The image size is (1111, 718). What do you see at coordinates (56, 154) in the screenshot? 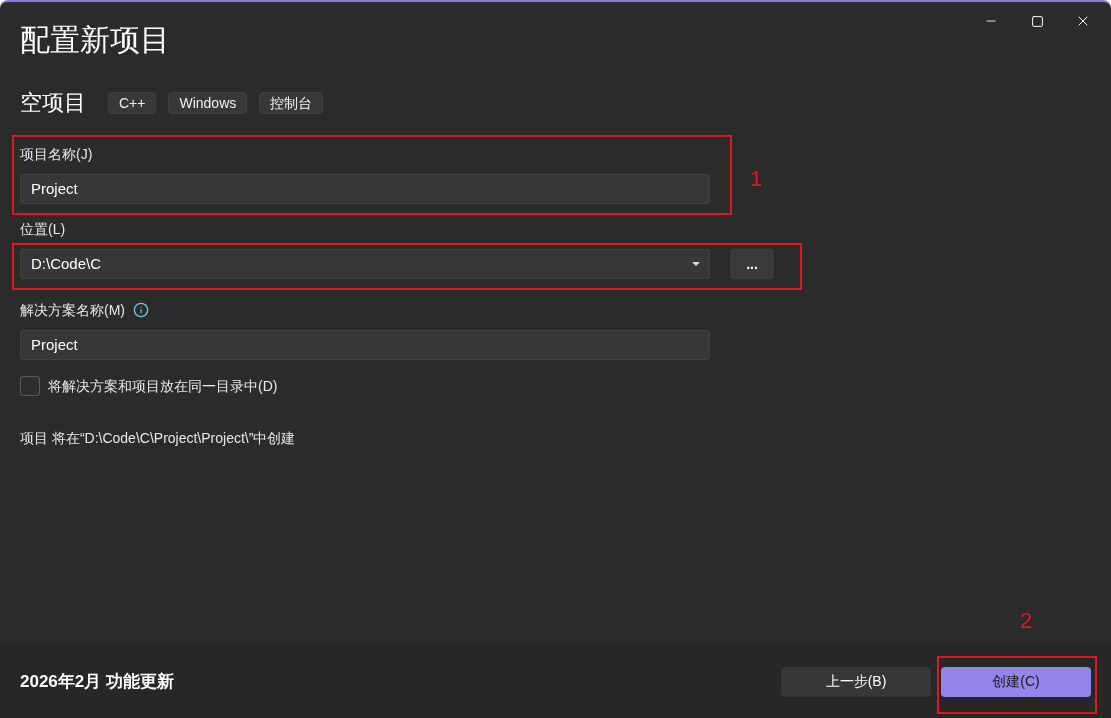
I see `field-label: 项目名称(J)` at bounding box center [56, 154].